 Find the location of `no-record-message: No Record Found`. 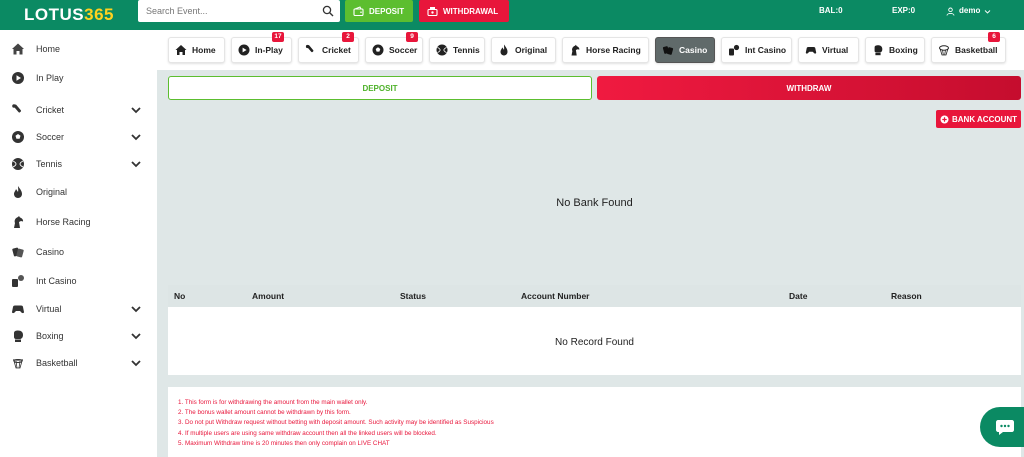

no-record-message: No Record Found is located at coordinates (594, 342).